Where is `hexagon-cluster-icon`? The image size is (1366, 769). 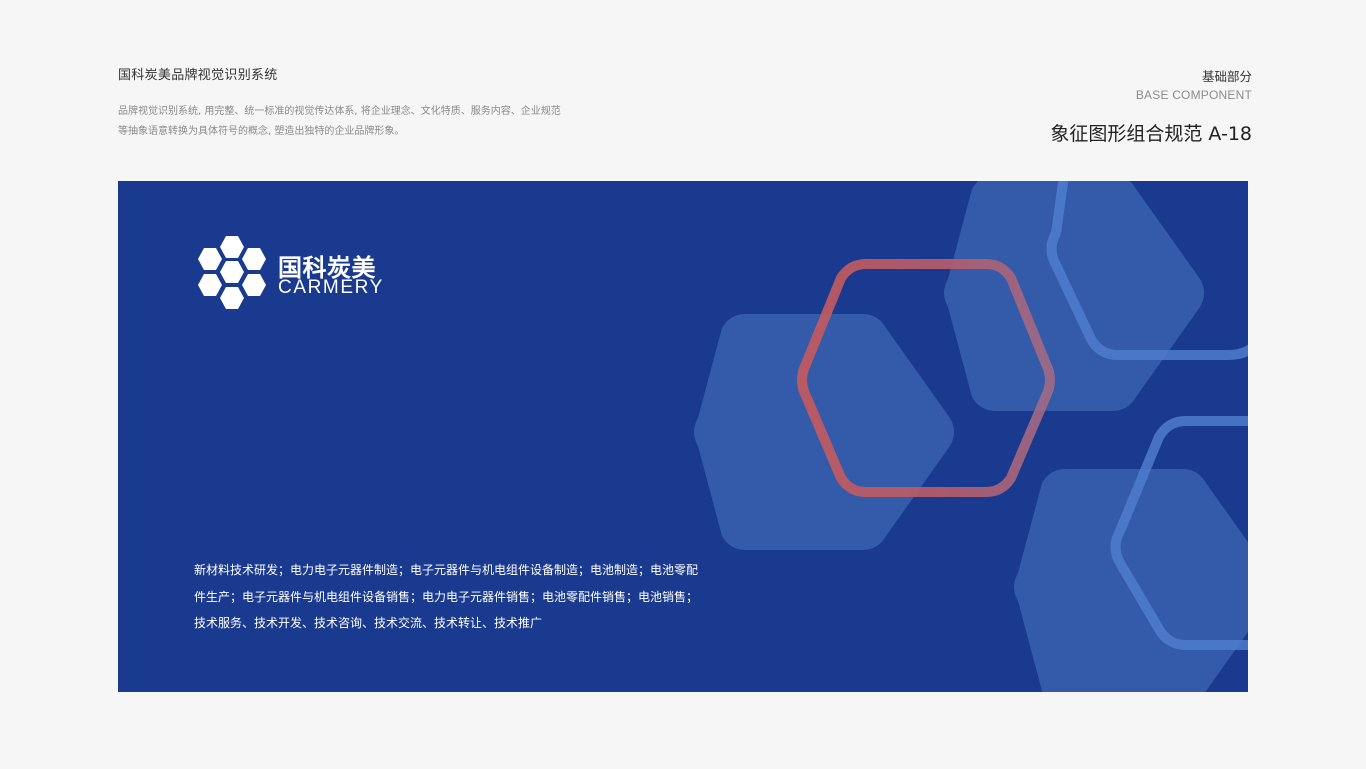 hexagon-cluster-icon is located at coordinates (232, 272).